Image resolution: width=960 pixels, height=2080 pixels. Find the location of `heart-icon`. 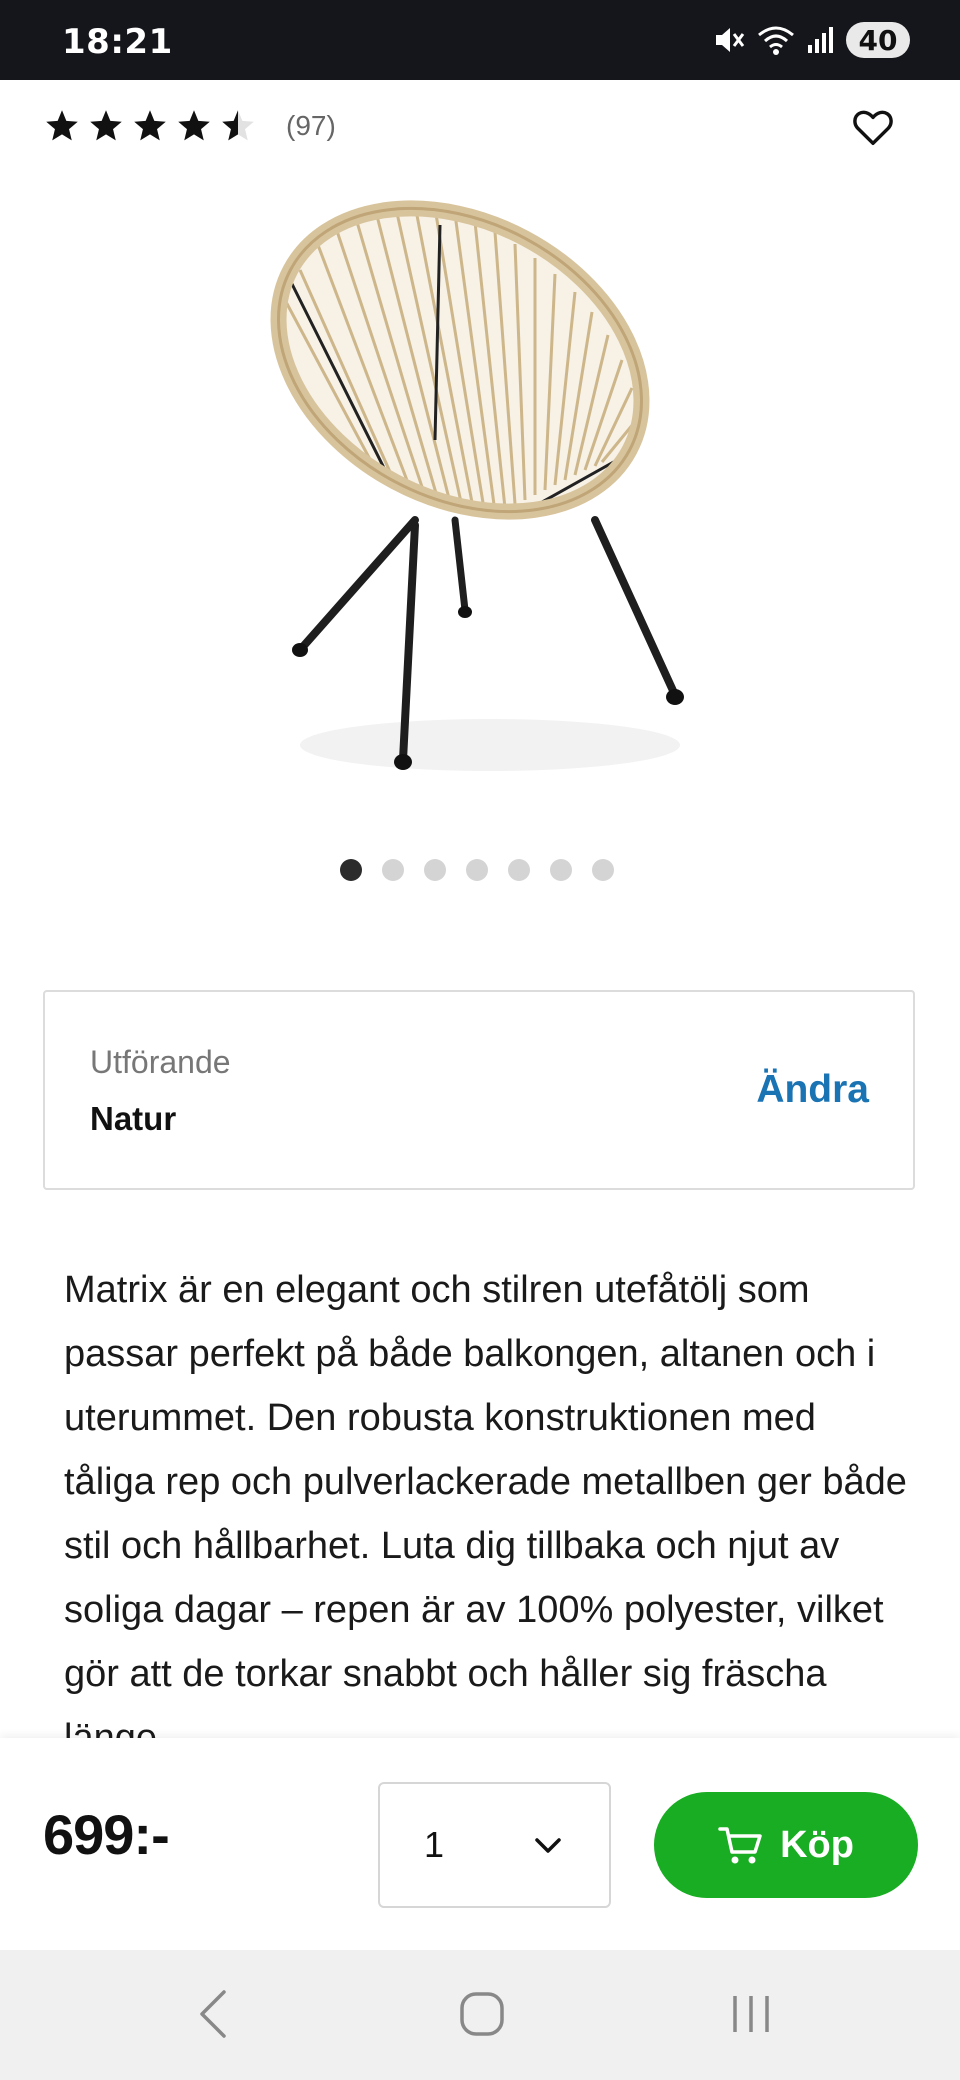

heart-icon is located at coordinates (873, 127).